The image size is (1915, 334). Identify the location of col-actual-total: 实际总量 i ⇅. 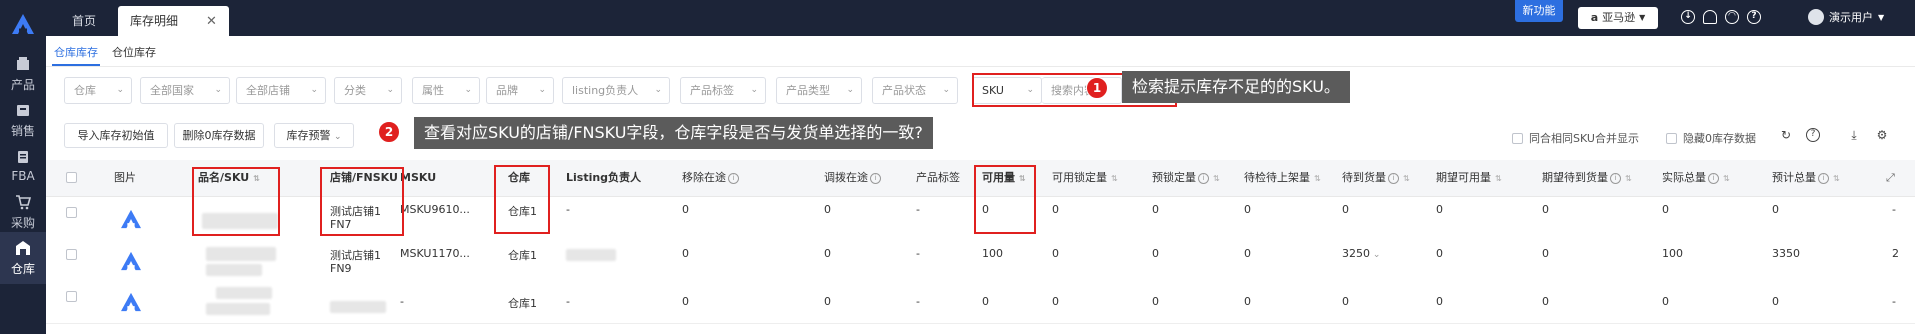
(1696, 178).